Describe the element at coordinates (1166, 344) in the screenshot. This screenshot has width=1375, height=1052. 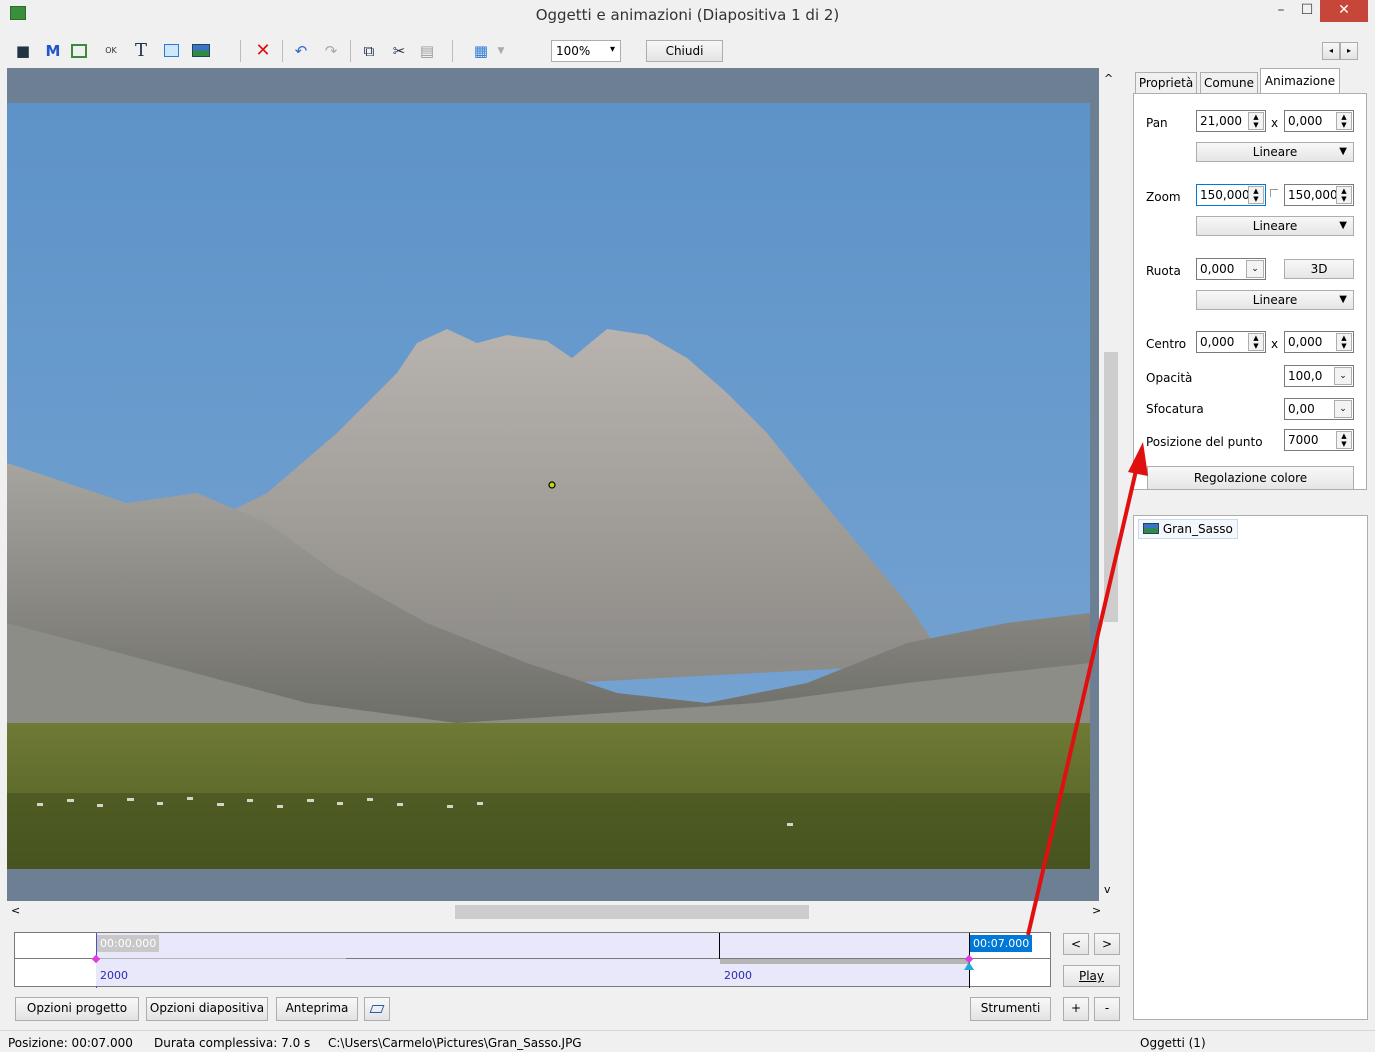
I see `center-label: Centro` at that location.